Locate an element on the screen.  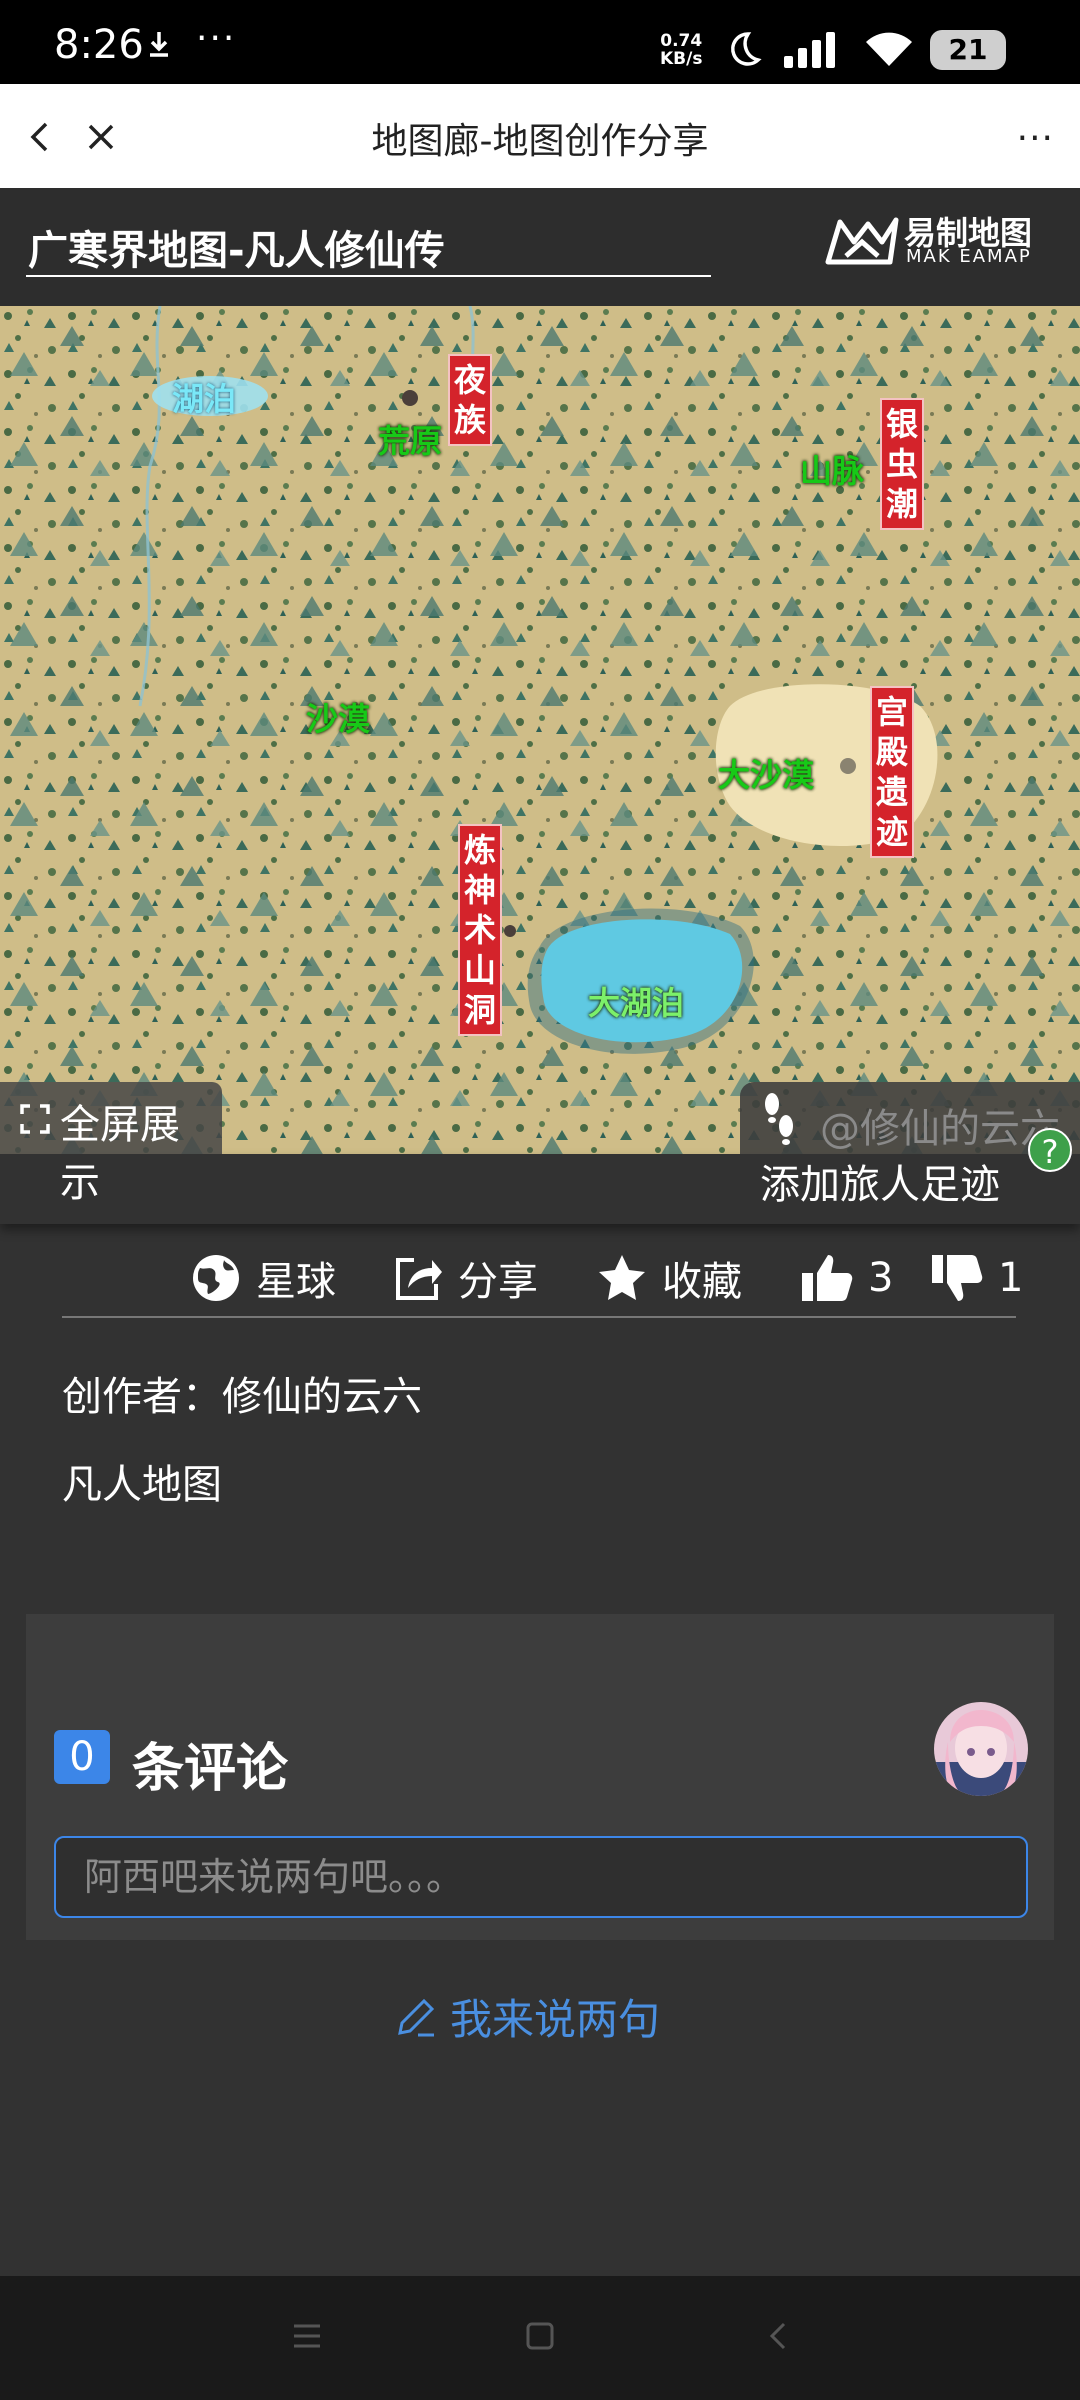
menu-nav-icon is located at coordinates (307, 2336).